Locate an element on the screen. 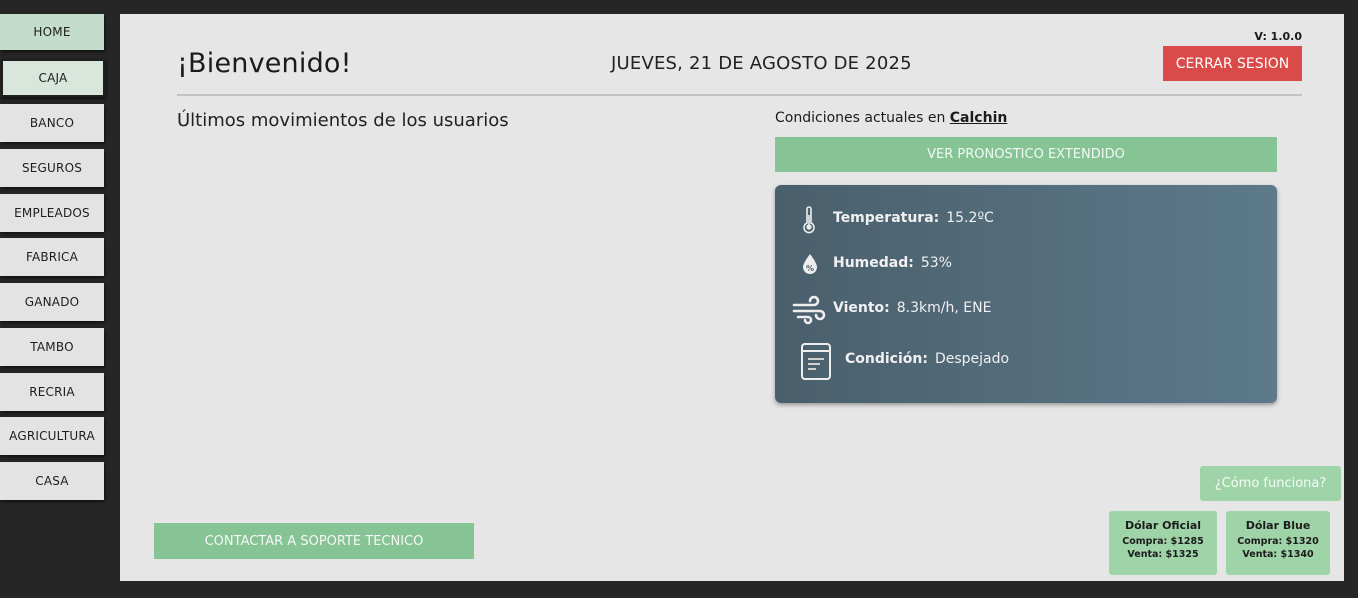 The image size is (1358, 598). dollar-blue-buy: Compra: $1320 is located at coordinates (1278, 541).